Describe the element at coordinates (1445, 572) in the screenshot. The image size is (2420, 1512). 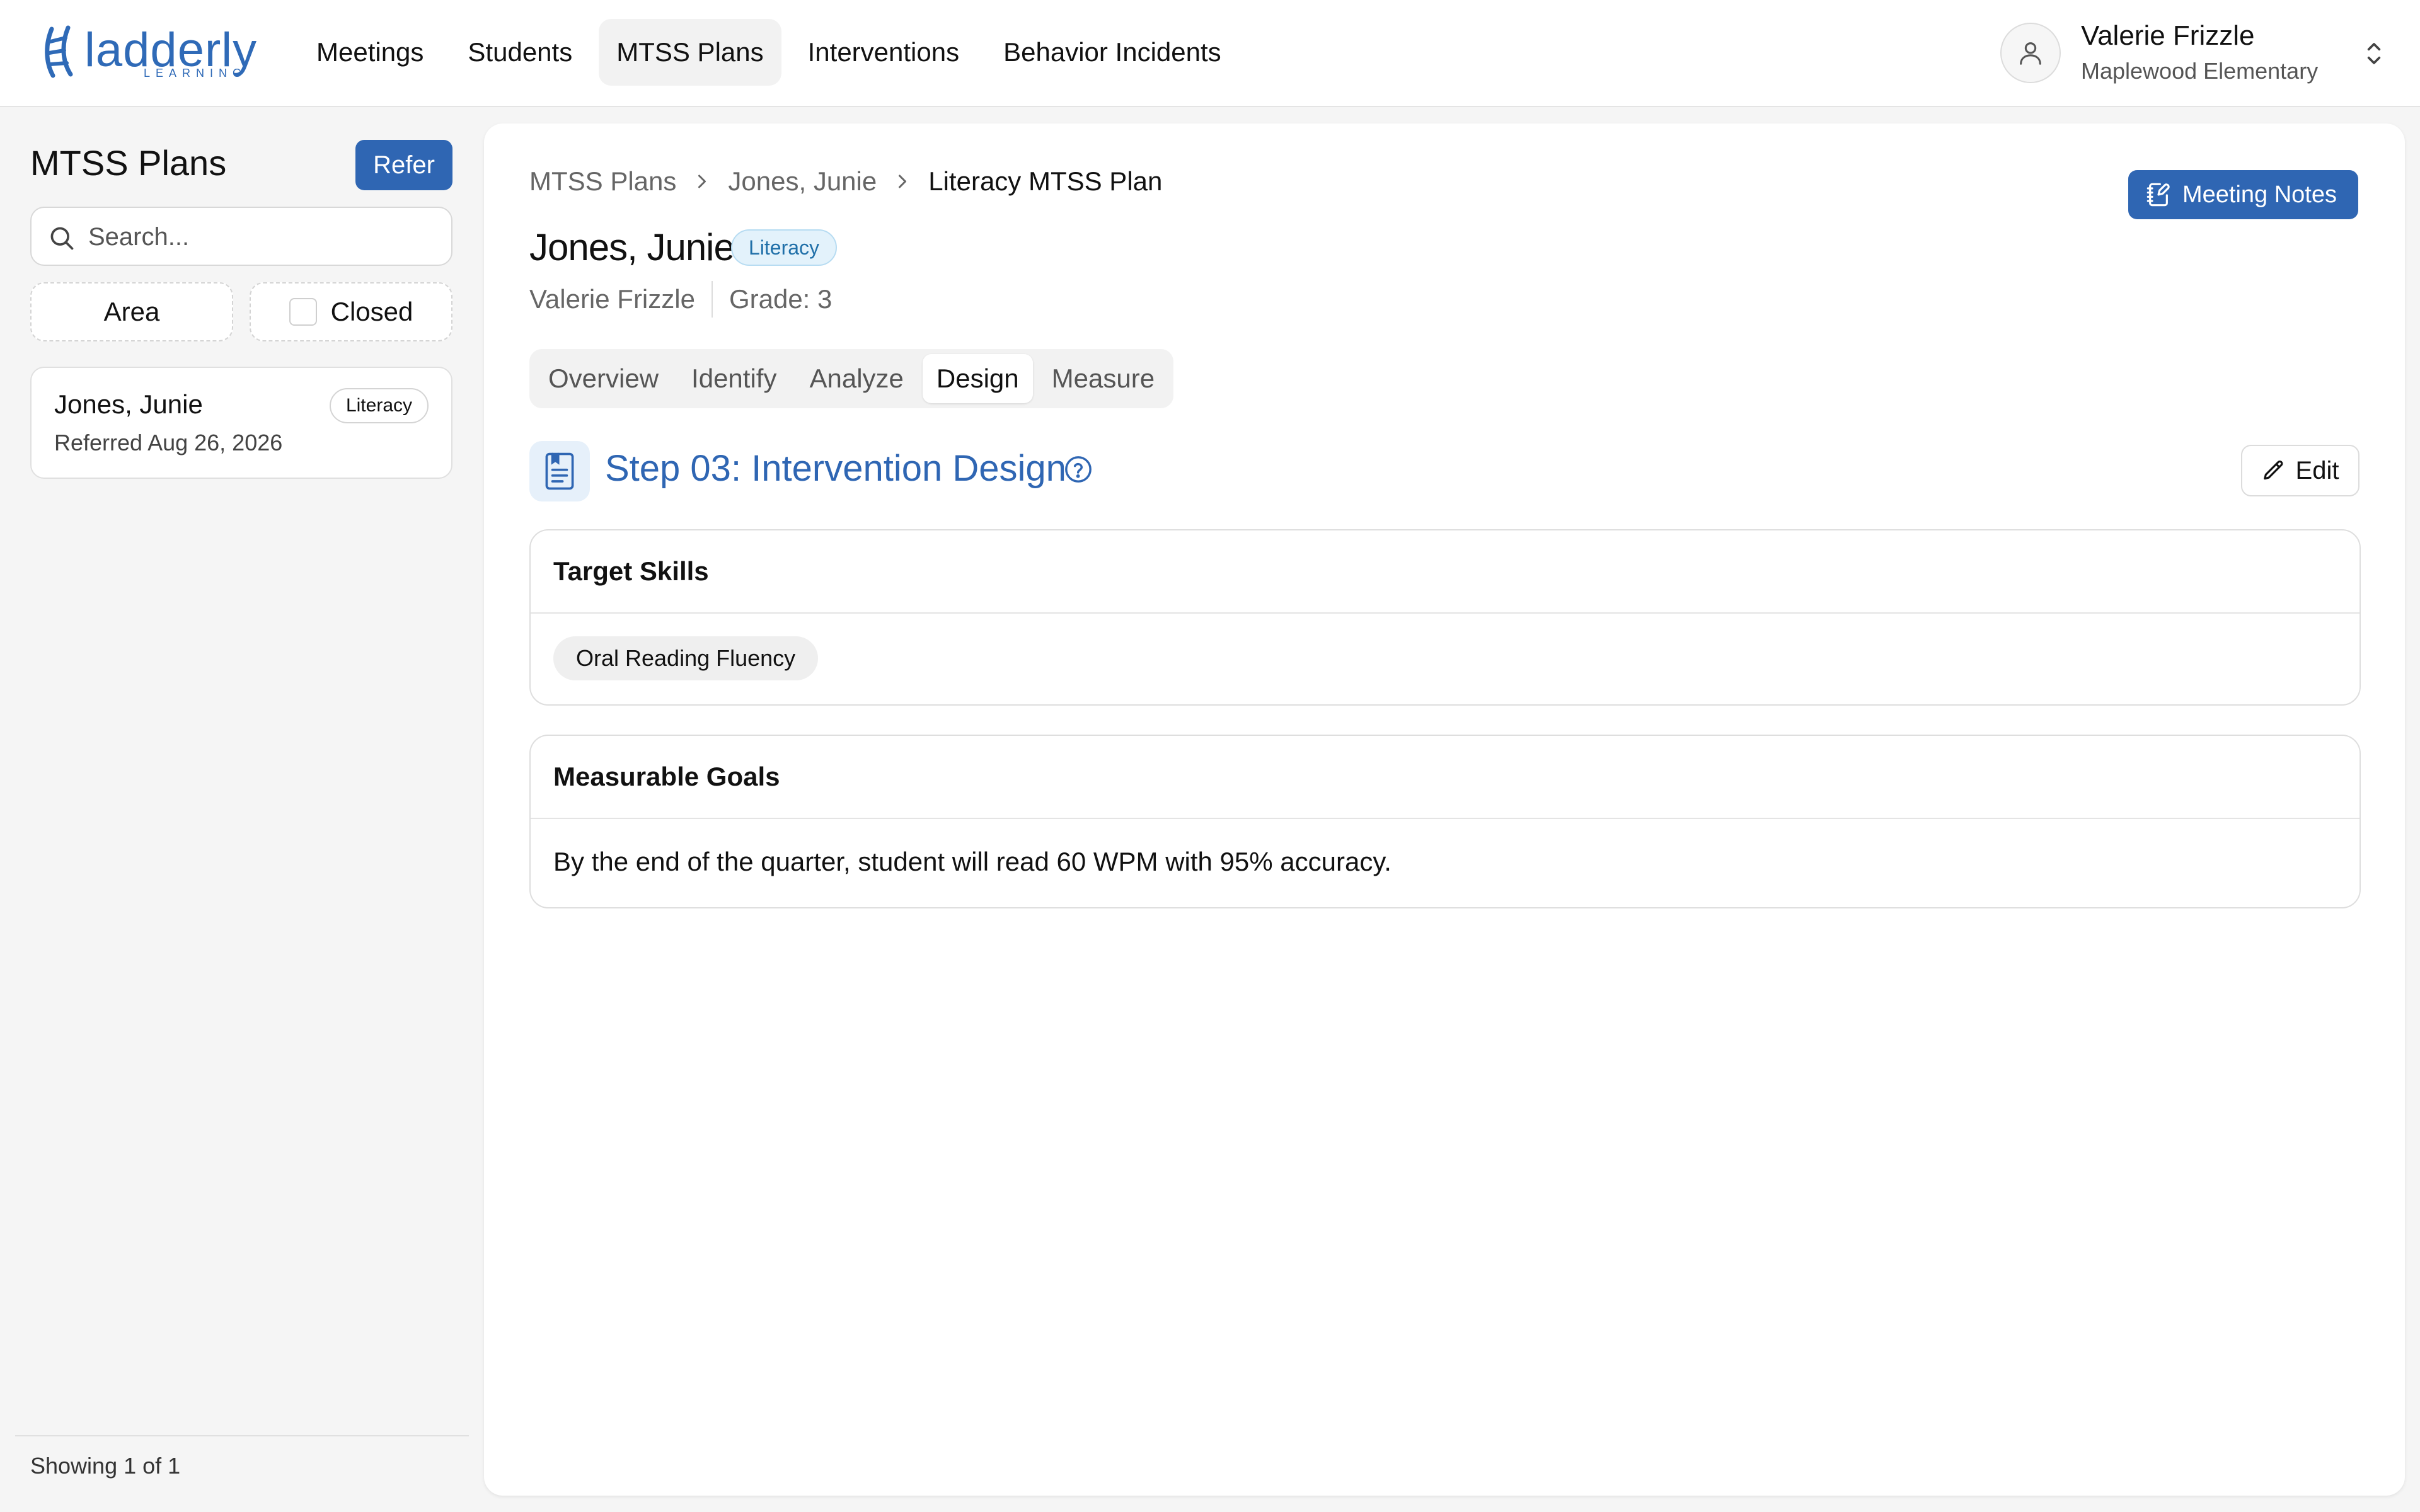
I see `target-skills-heading: Target Skills` at that location.